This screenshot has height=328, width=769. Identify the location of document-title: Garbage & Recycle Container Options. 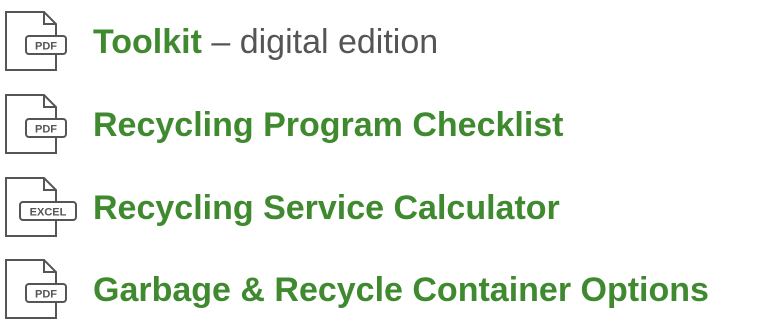
(401, 290).